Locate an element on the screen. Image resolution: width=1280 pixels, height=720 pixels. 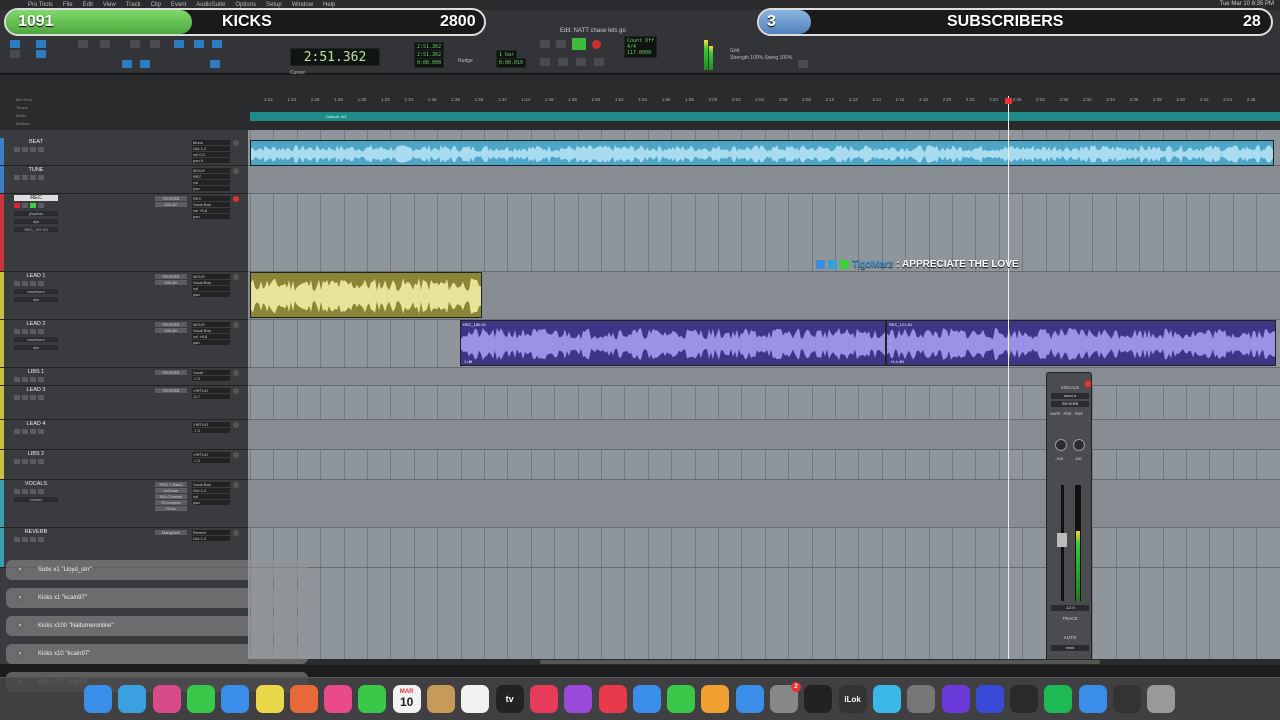
browser-icon is located at coordinates (1092, 699).